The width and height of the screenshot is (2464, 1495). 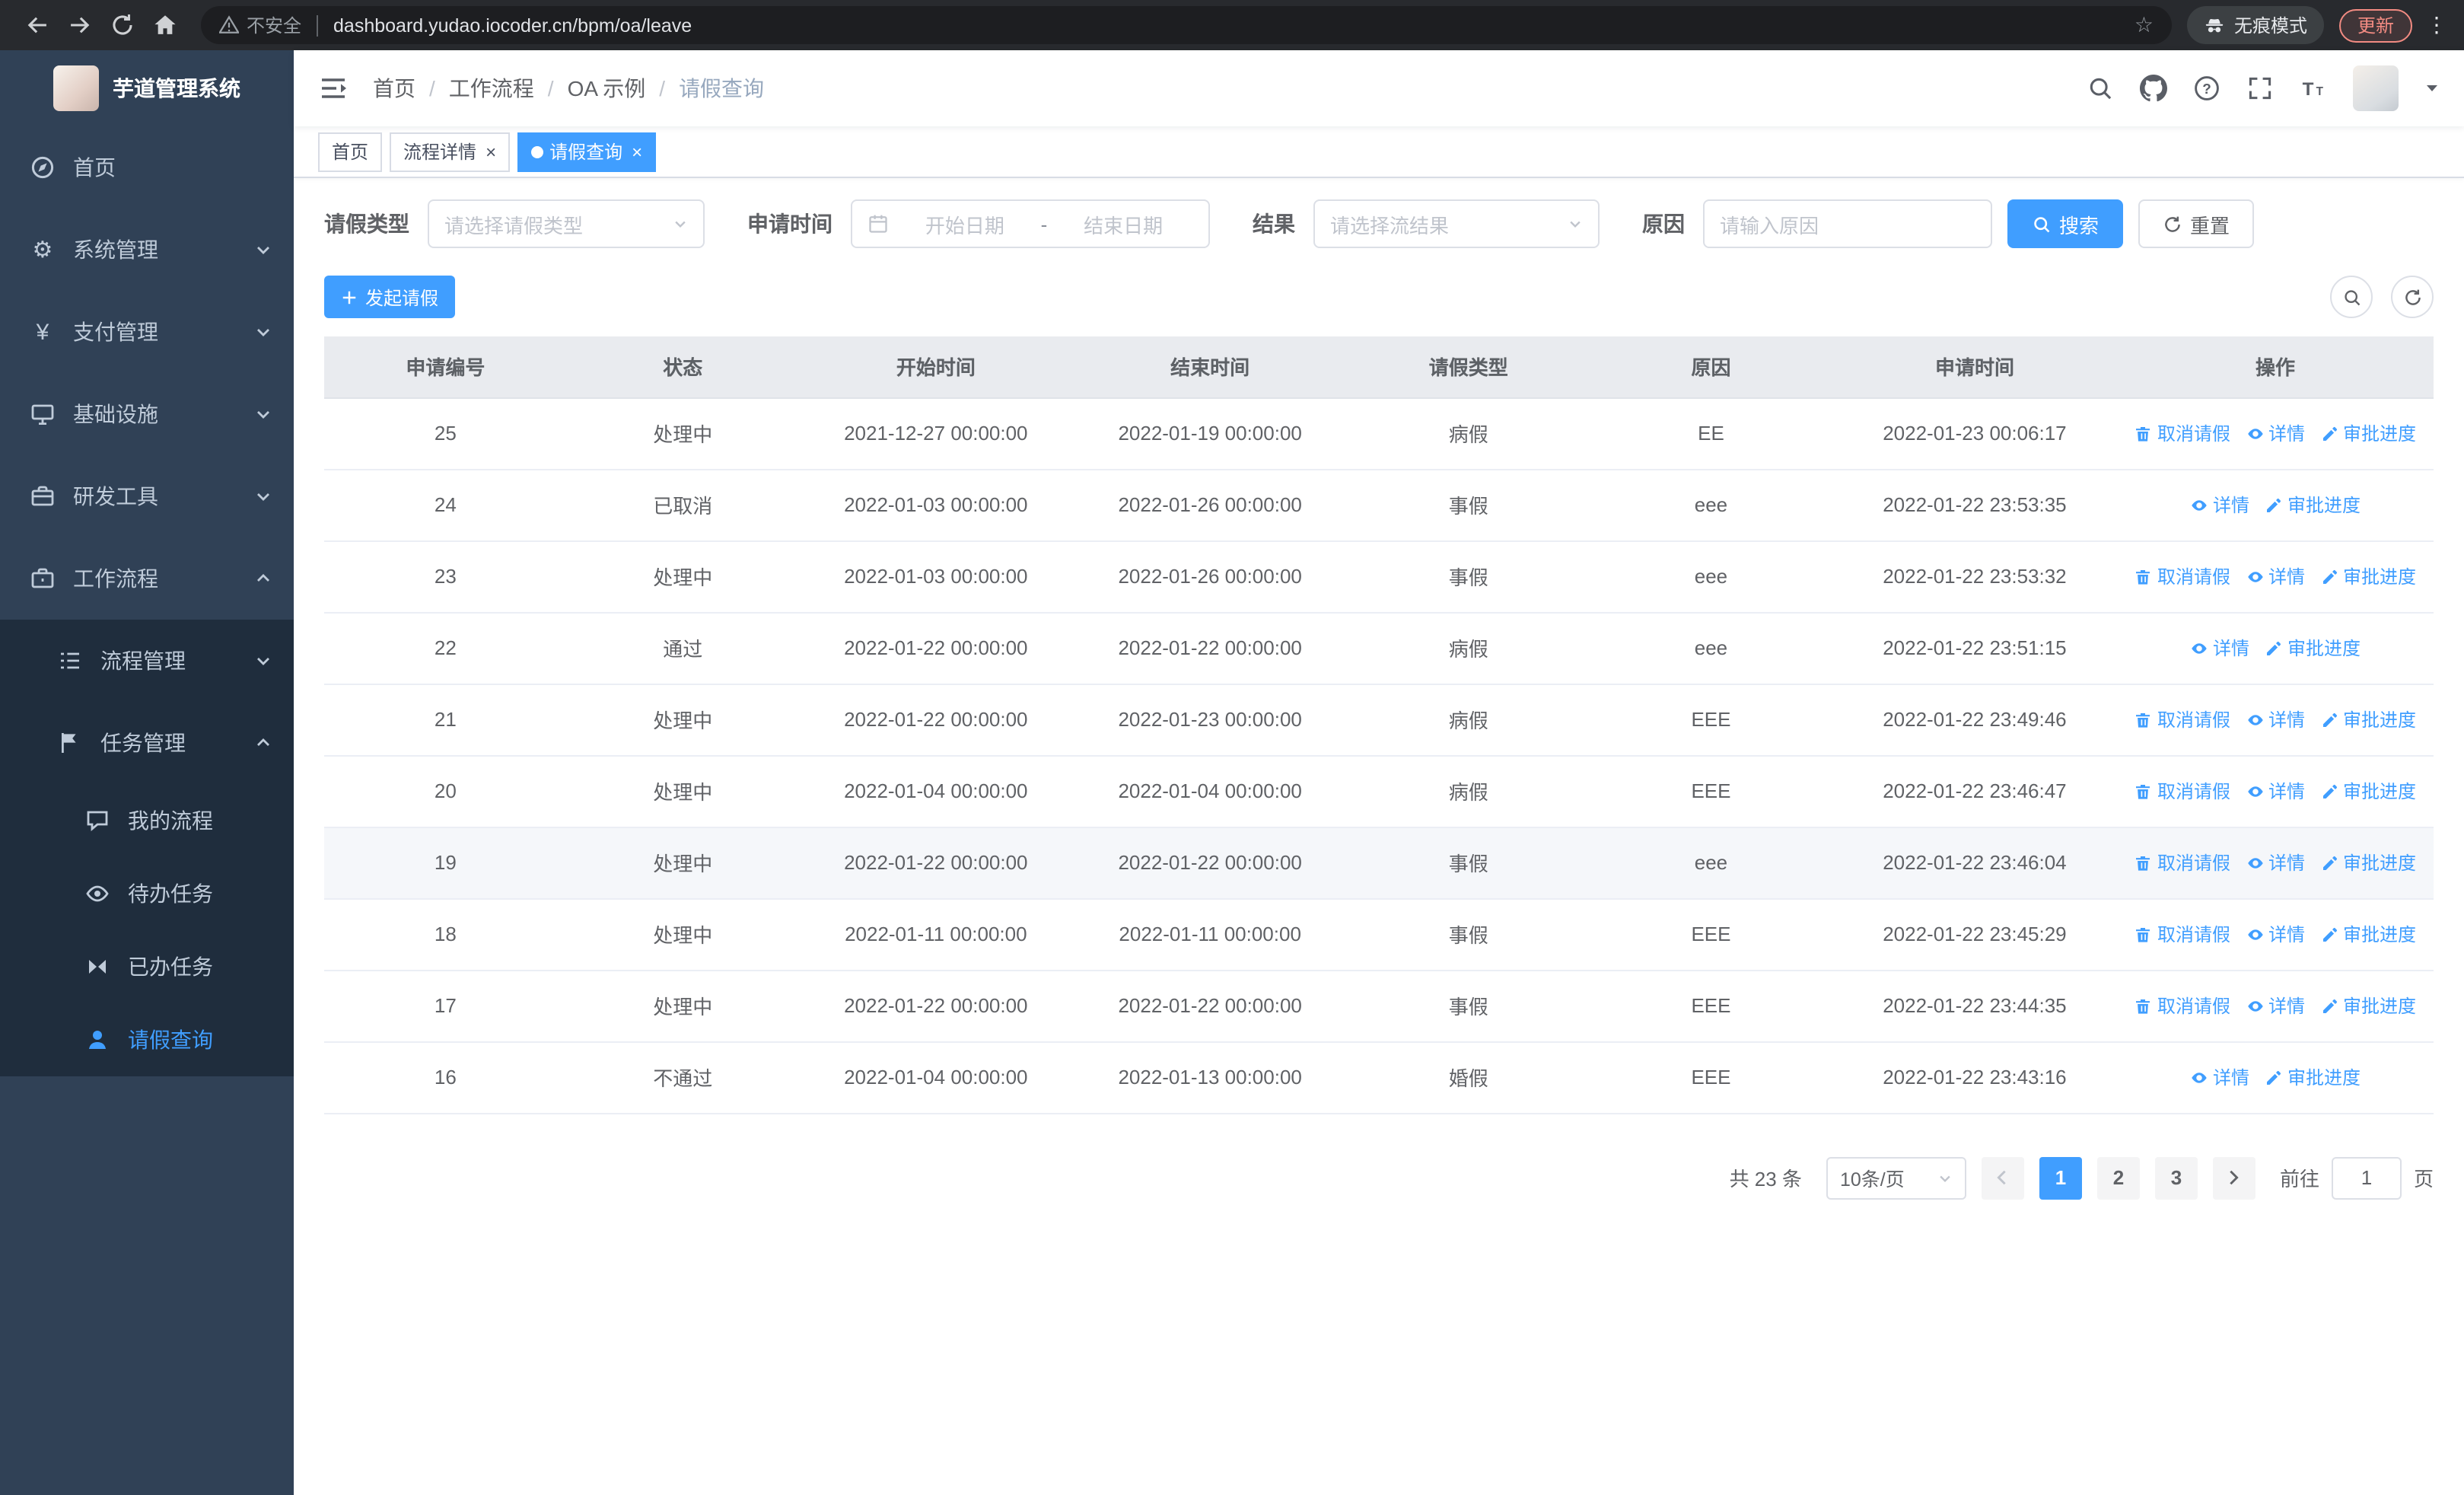 I want to click on avatar-caret-icon, so click(x=2432, y=89).